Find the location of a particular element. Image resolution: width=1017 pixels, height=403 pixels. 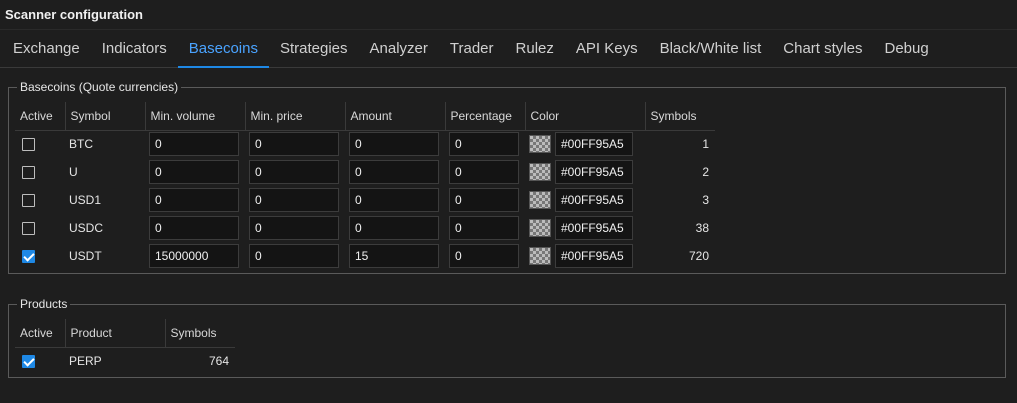

col-color: Color is located at coordinates (584, 116).